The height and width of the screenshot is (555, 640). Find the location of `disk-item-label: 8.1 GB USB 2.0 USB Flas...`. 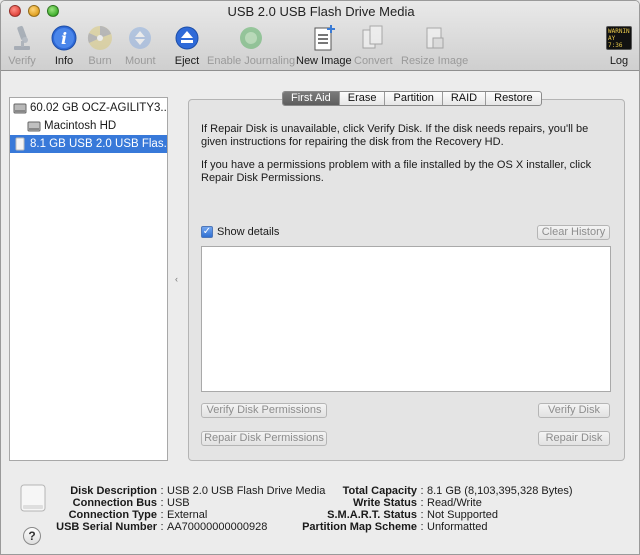

disk-item-label: 8.1 GB USB 2.0 USB Flas... is located at coordinates (98, 144).